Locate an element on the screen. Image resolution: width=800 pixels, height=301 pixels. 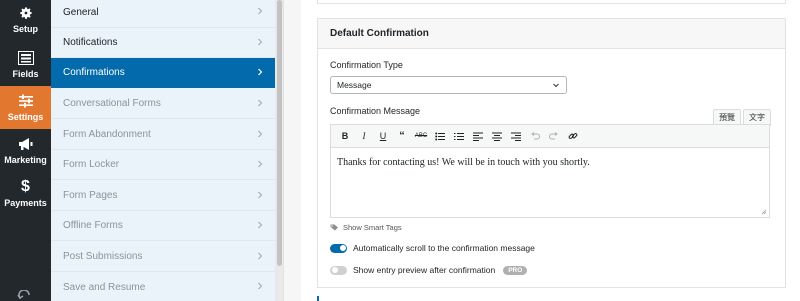
submenu-item-label: Confirmations is located at coordinates (94, 72).